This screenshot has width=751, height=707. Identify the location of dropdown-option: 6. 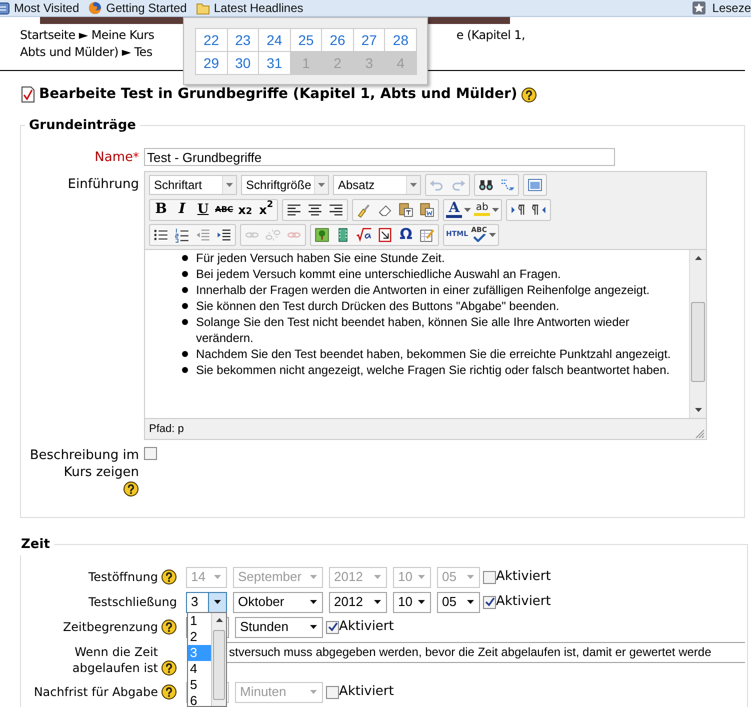
(199, 700).